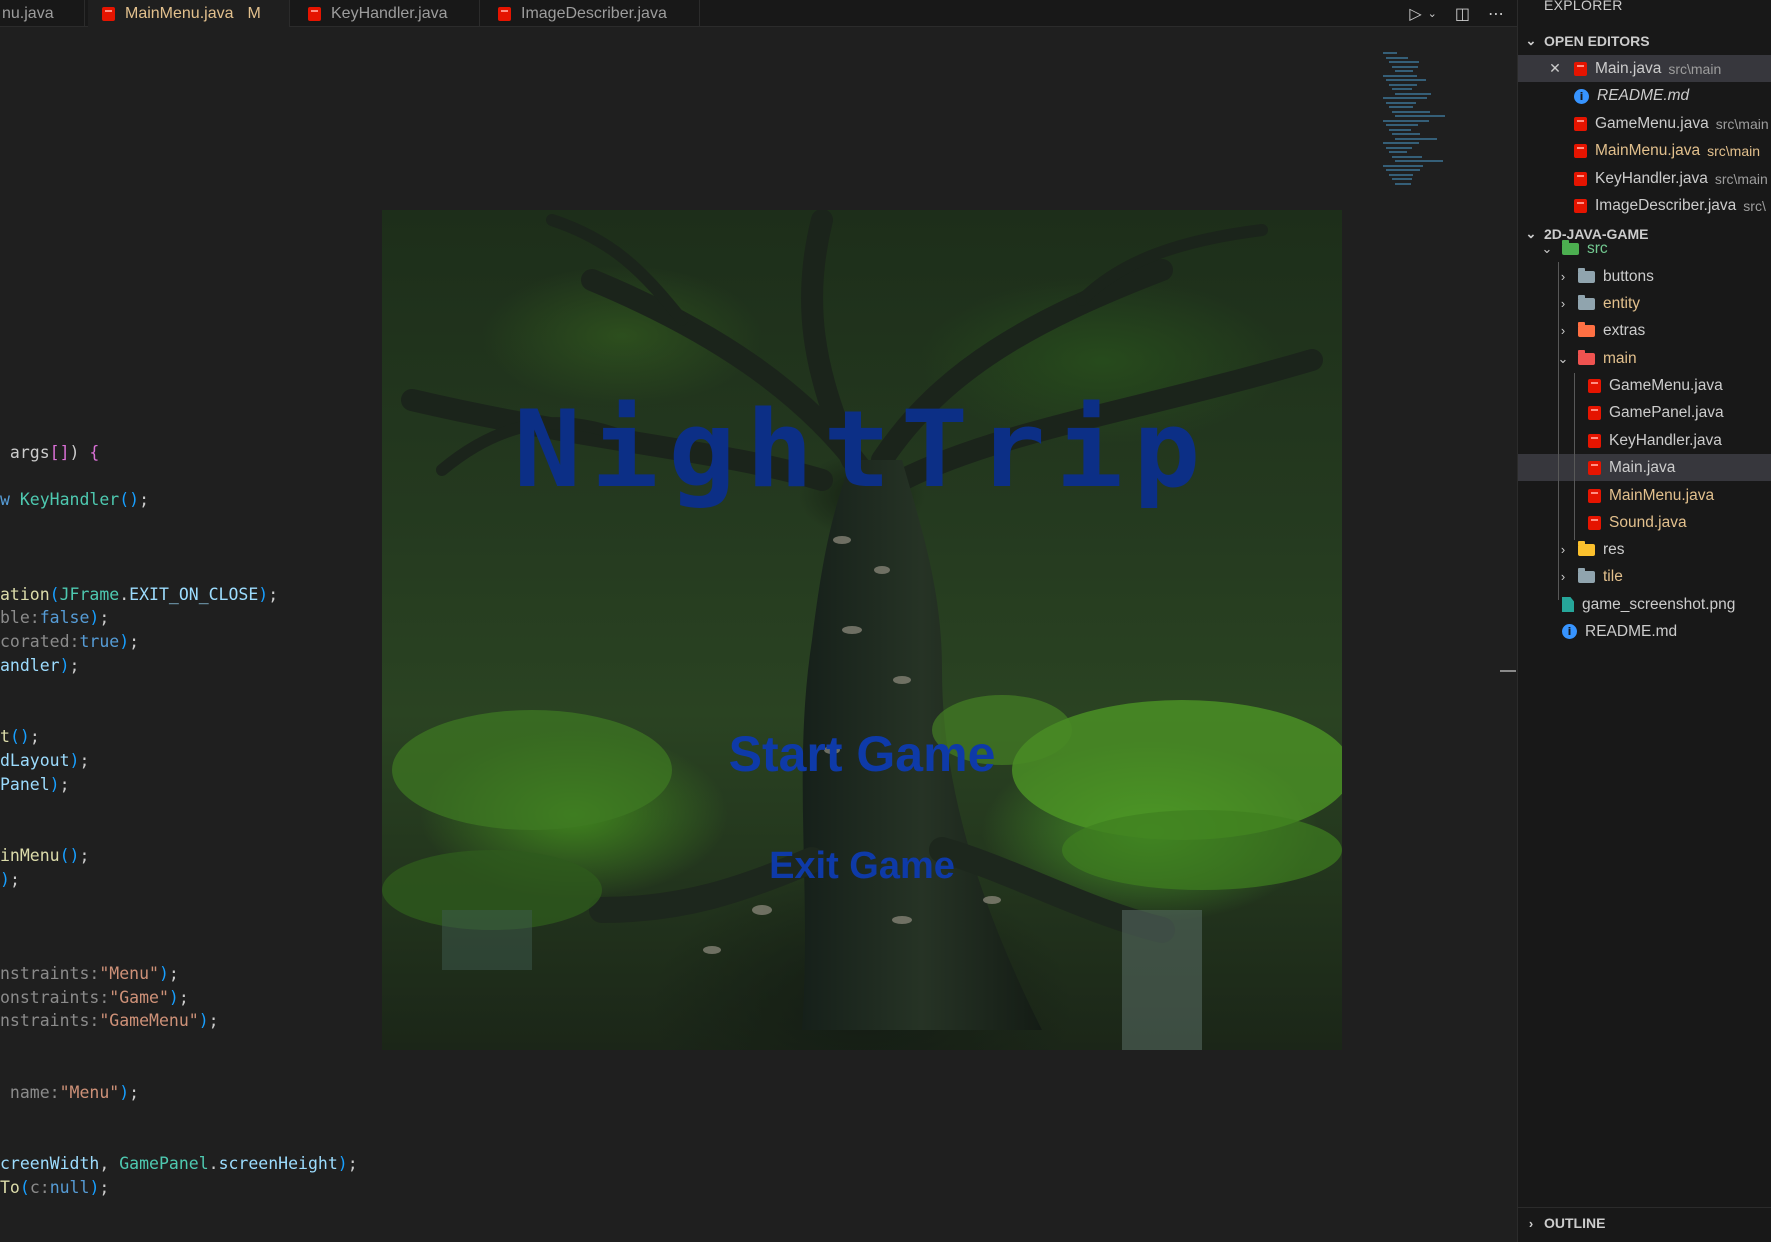 The image size is (1771, 1242). I want to click on exit-game-button: Exit Game, so click(862, 866).